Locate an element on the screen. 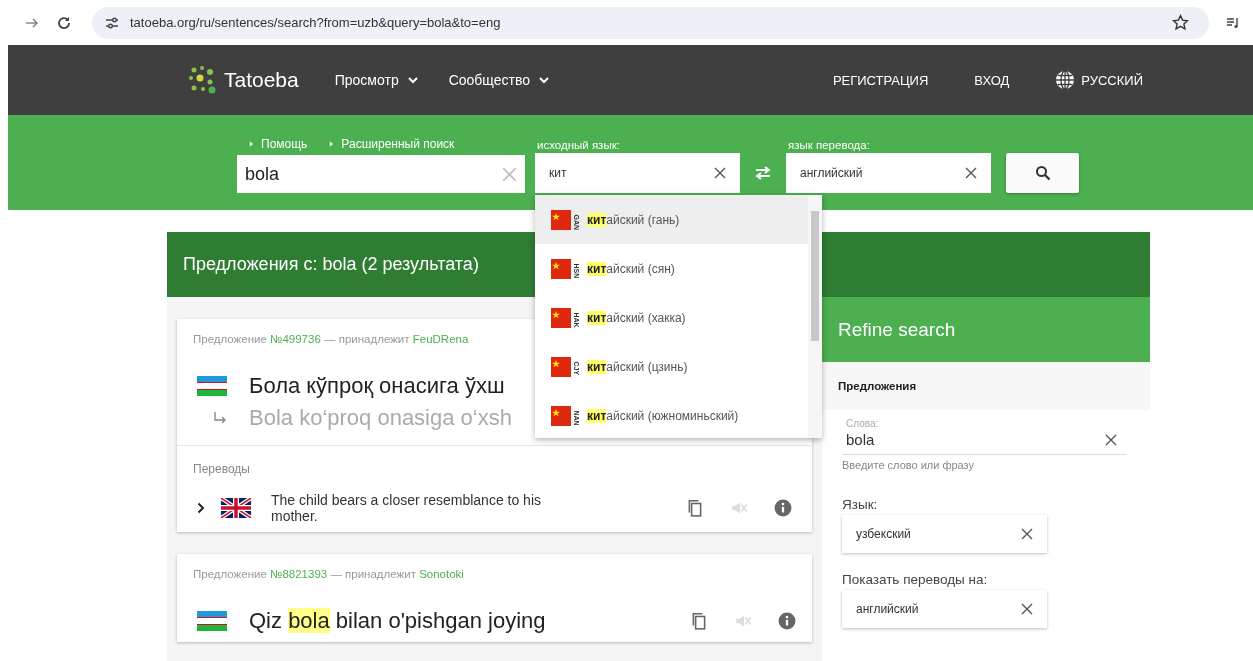  search-icon is located at coordinates (1042, 173).